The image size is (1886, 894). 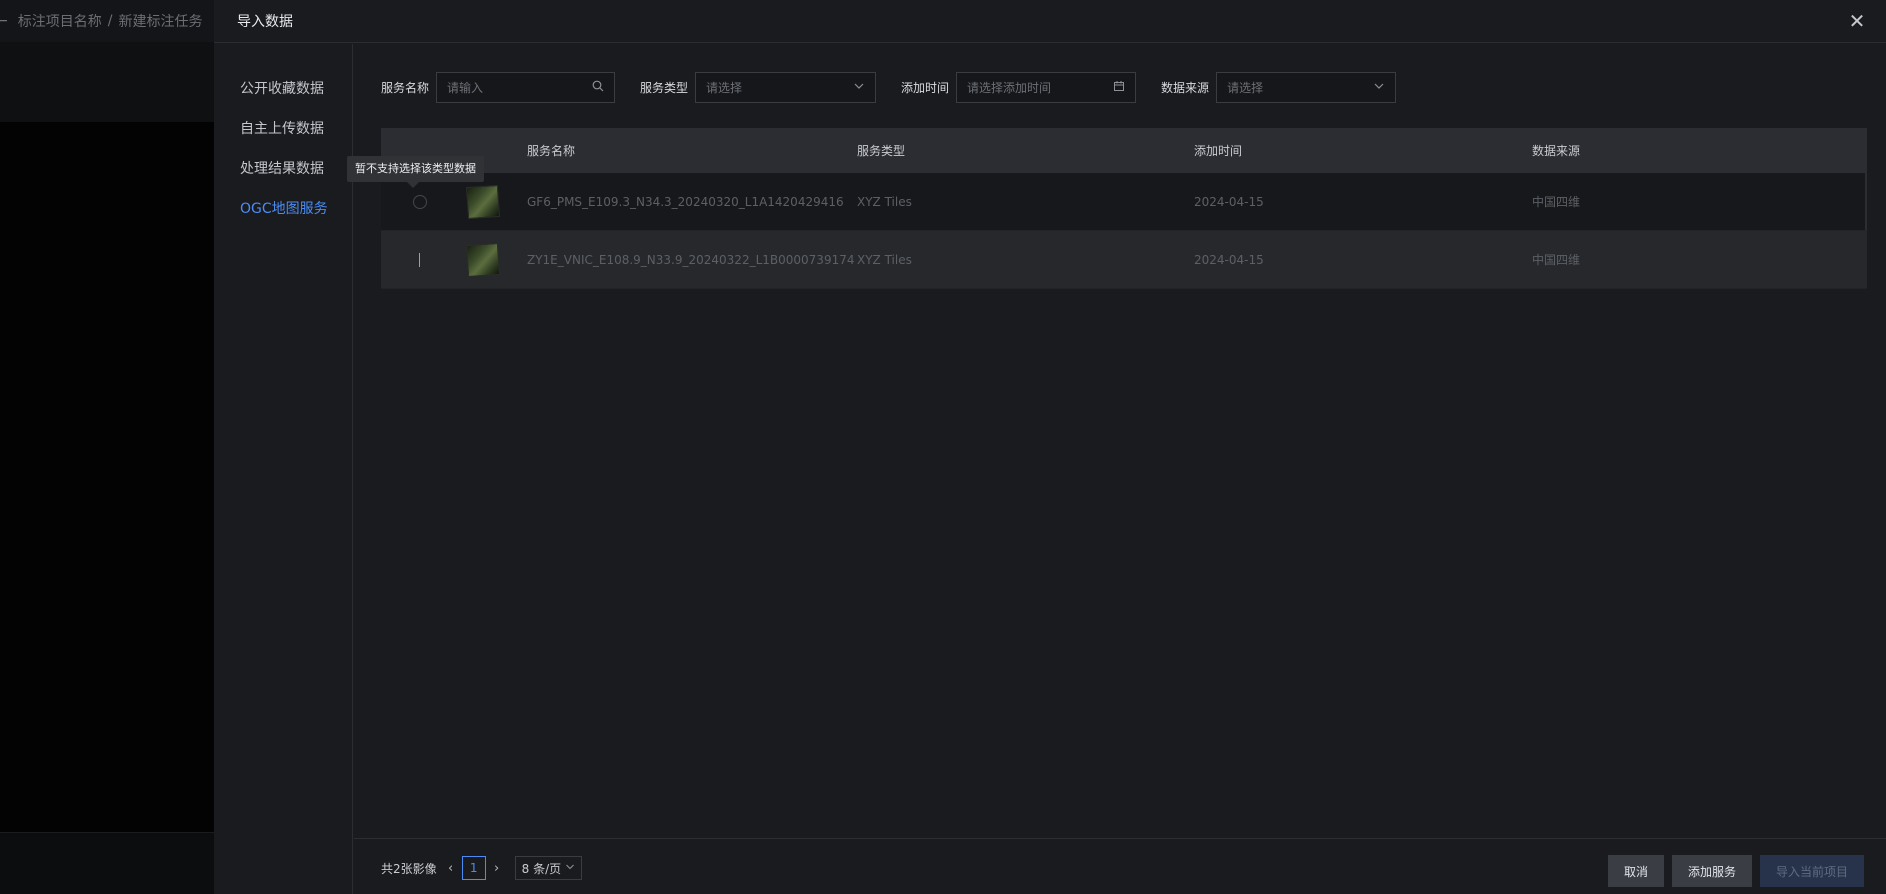 I want to click on column-header-service-name: 服务名称, so click(x=551, y=151).